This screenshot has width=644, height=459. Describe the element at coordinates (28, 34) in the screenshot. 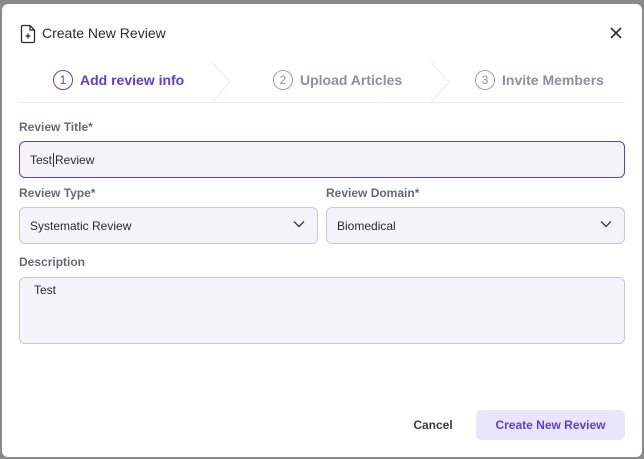

I see `document-add-icon` at that location.